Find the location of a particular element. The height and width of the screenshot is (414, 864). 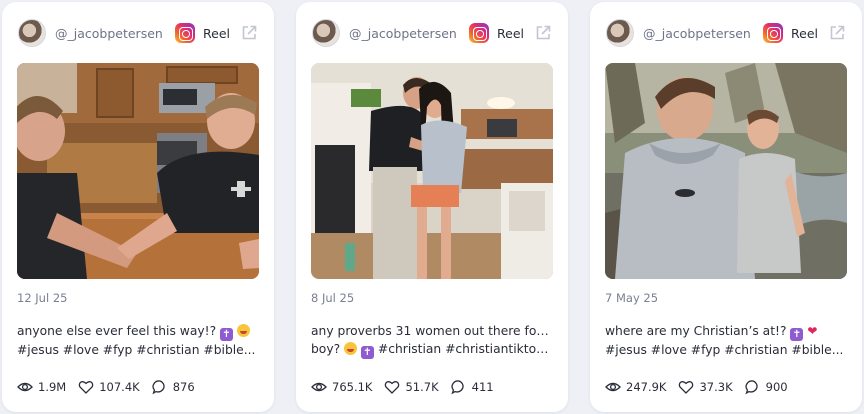

post-stats: 765.1K 51.7K 411 is located at coordinates (432, 387).